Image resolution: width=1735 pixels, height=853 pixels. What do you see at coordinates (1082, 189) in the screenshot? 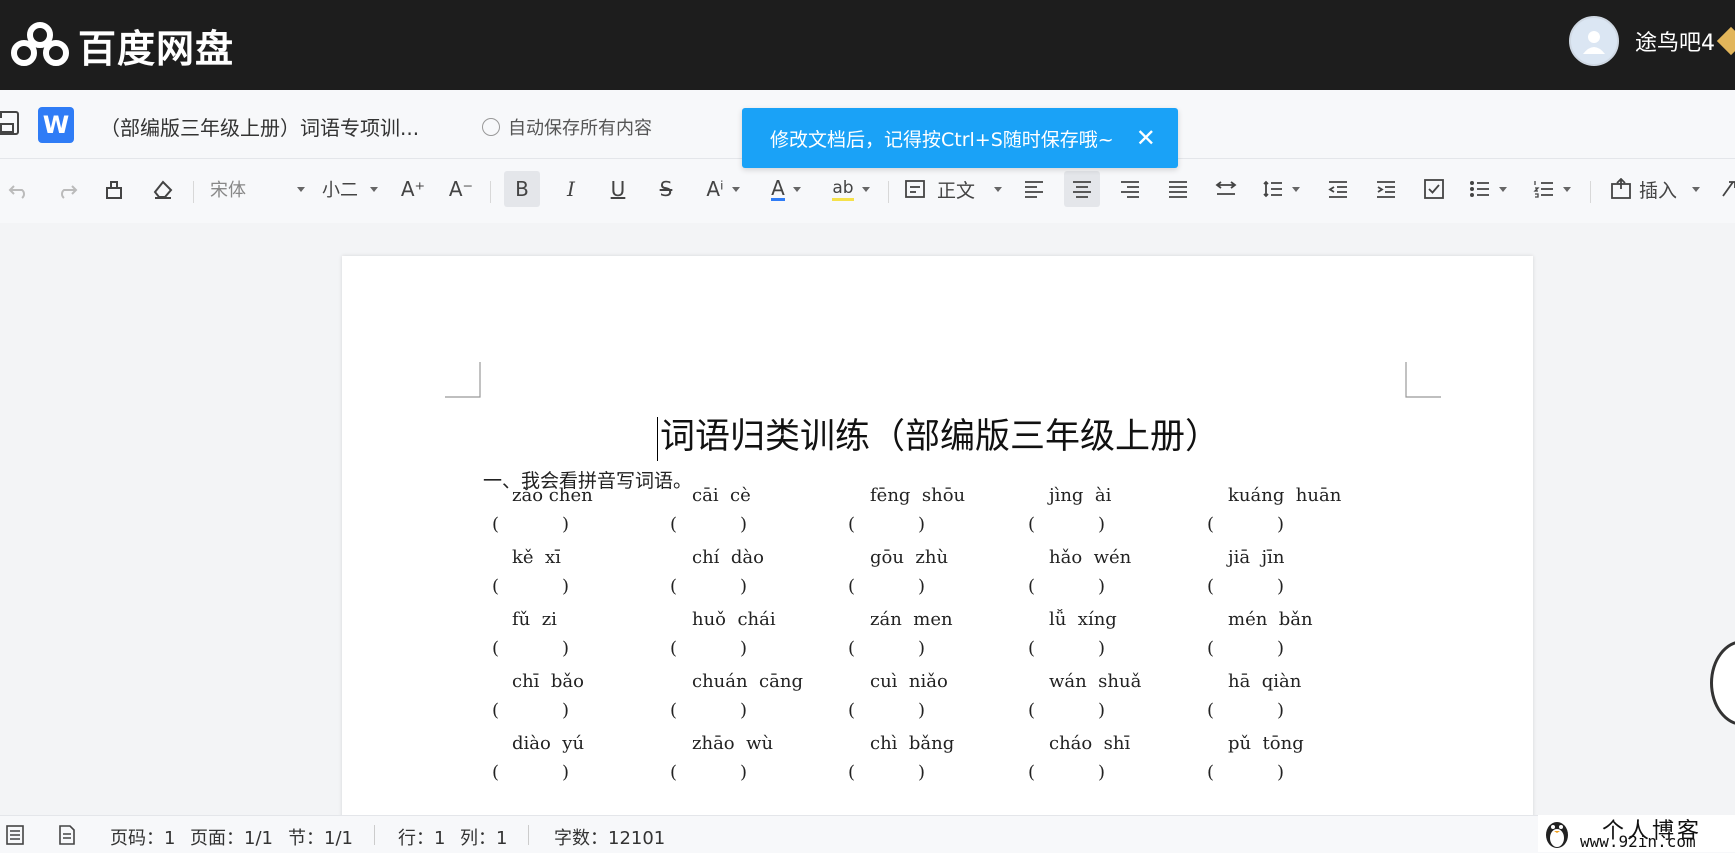
I see `align-center-button` at bounding box center [1082, 189].